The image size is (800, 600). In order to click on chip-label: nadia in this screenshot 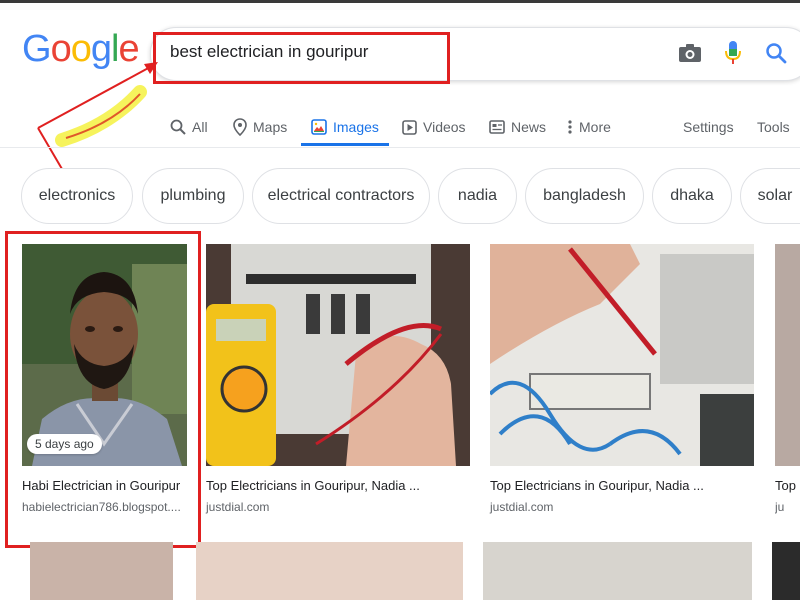, I will do `click(477, 195)`.